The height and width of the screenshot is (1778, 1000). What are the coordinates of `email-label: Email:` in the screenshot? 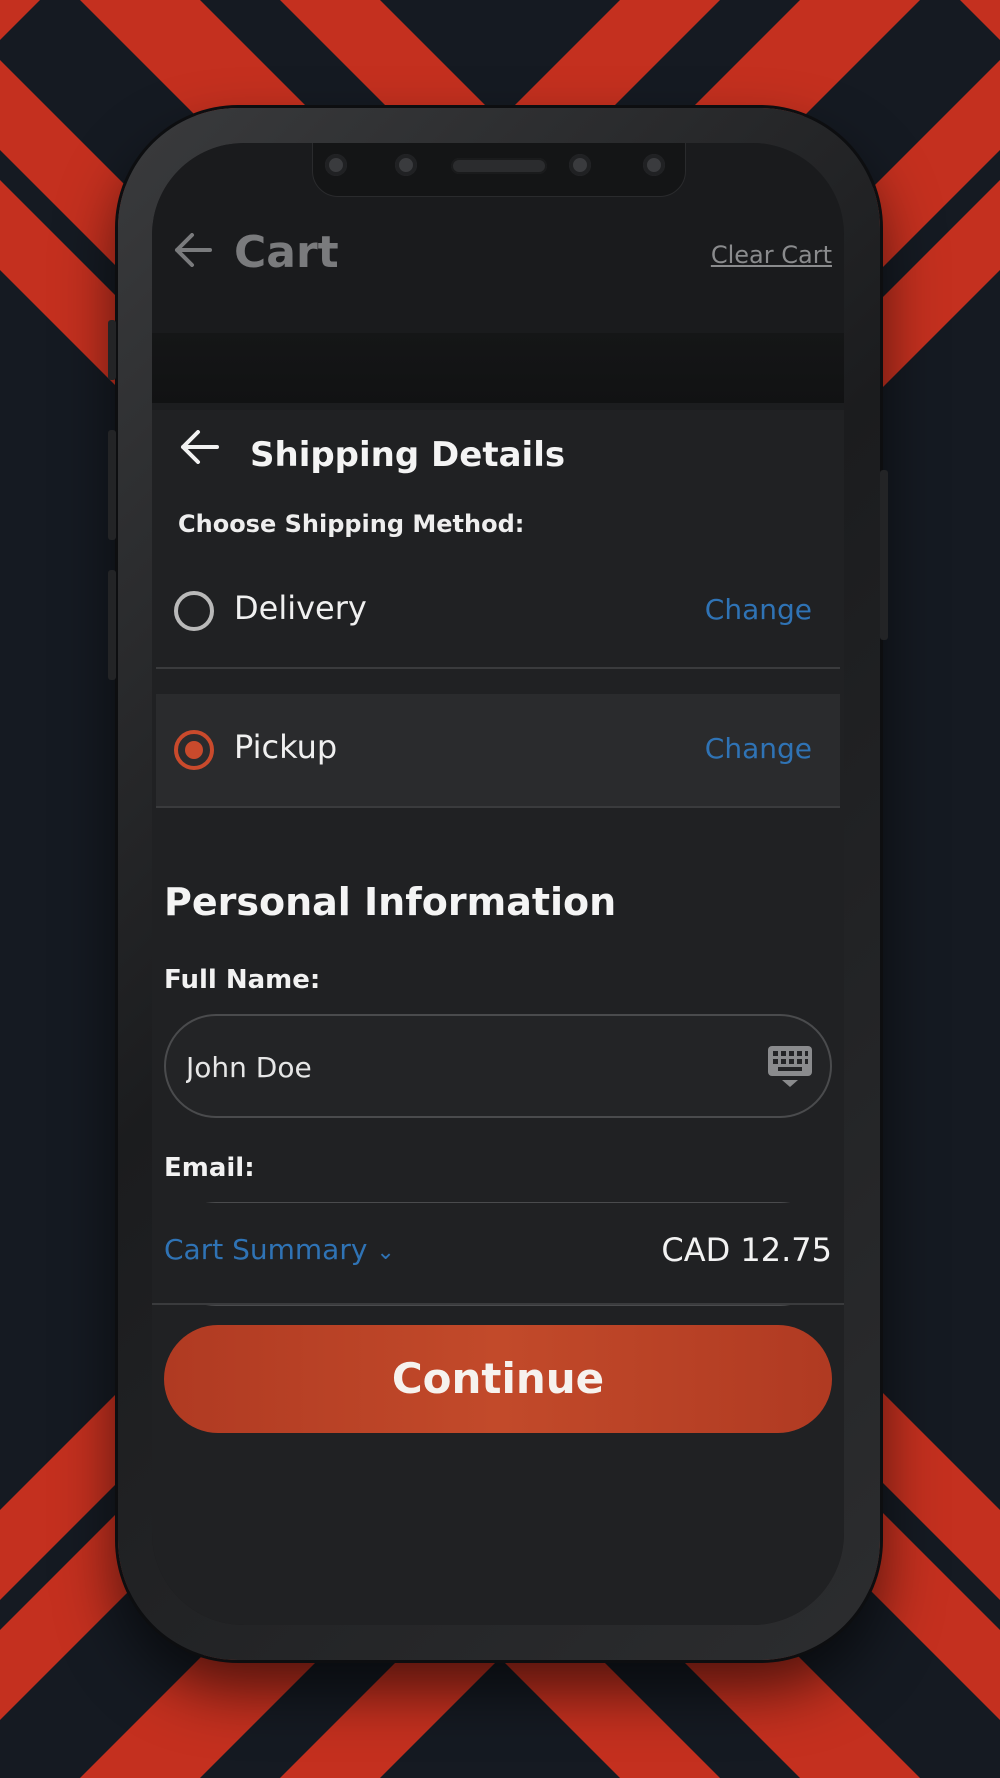 It's located at (209, 1168).